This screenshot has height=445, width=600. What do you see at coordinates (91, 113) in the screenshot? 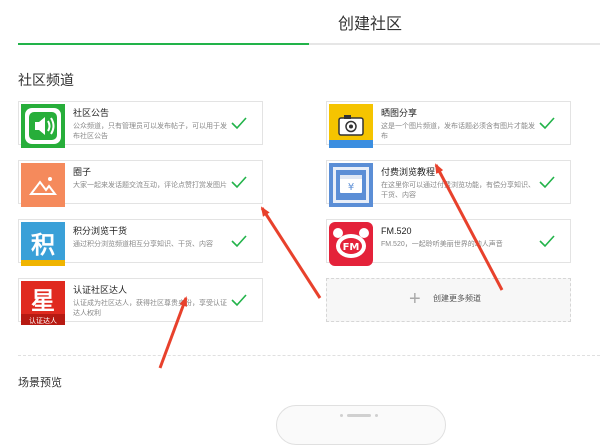
I see `channel-name: 社区公告` at bounding box center [91, 113].